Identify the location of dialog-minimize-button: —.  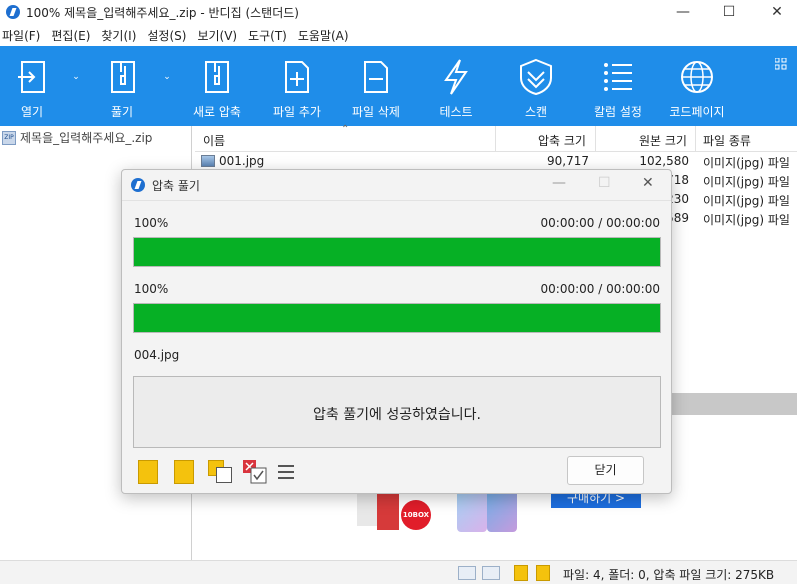
(559, 183).